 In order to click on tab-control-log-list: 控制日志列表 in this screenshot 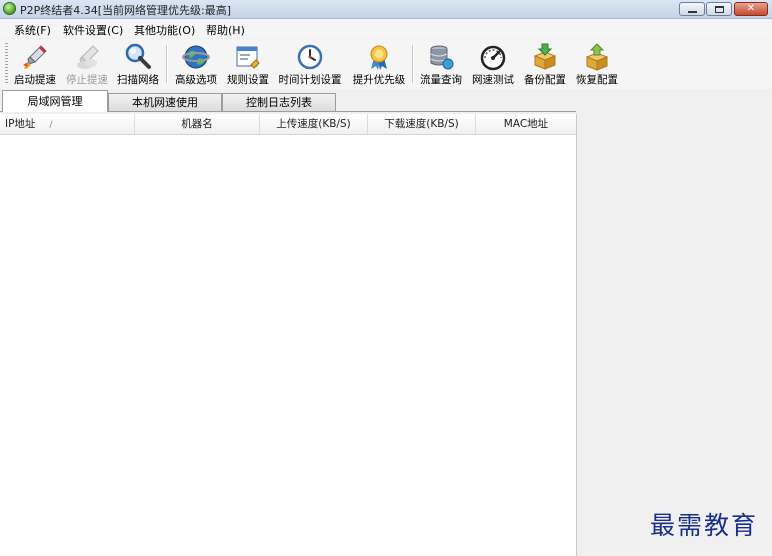, I will do `click(279, 102)`.